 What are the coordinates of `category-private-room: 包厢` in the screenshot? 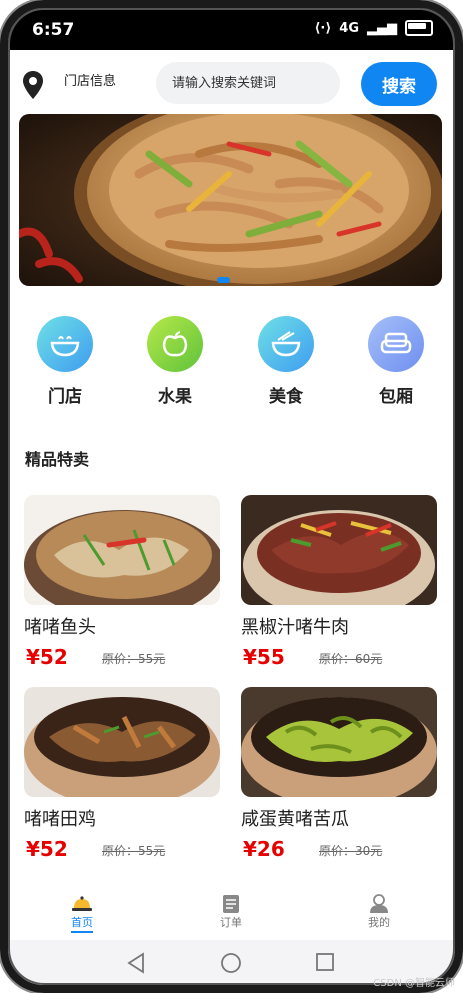 It's located at (396, 361).